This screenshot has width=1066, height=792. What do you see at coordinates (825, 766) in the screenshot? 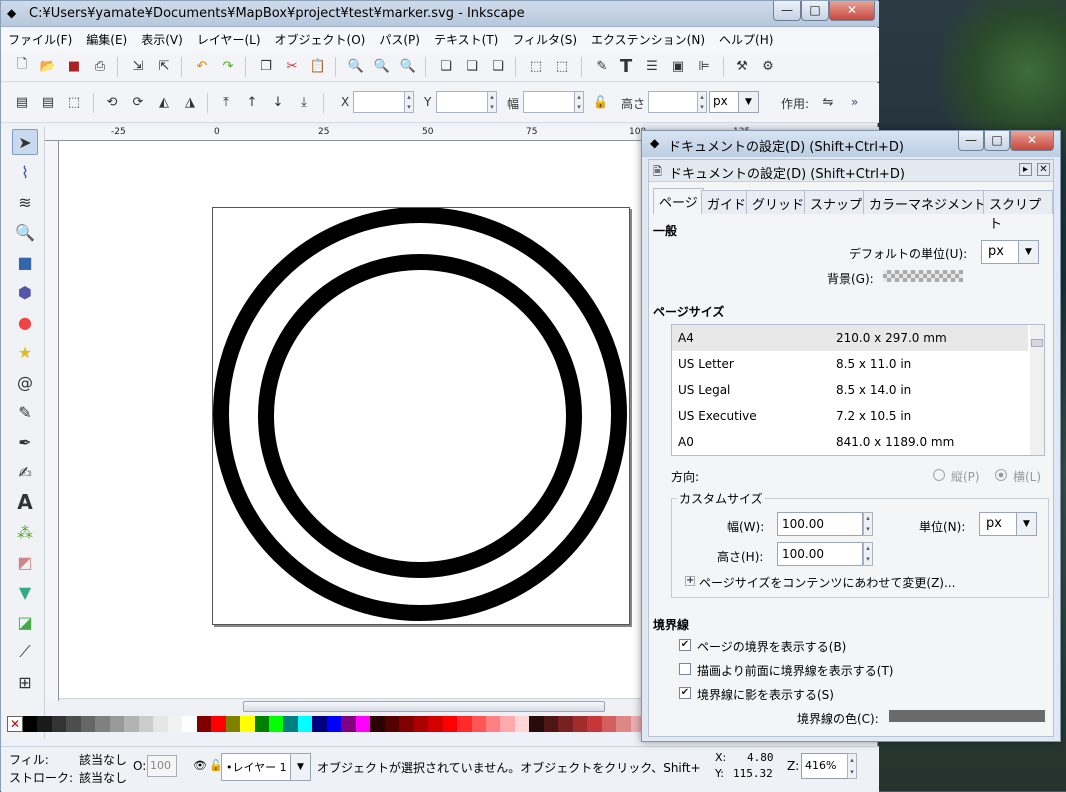
I see `zoom-input: 416%` at bounding box center [825, 766].